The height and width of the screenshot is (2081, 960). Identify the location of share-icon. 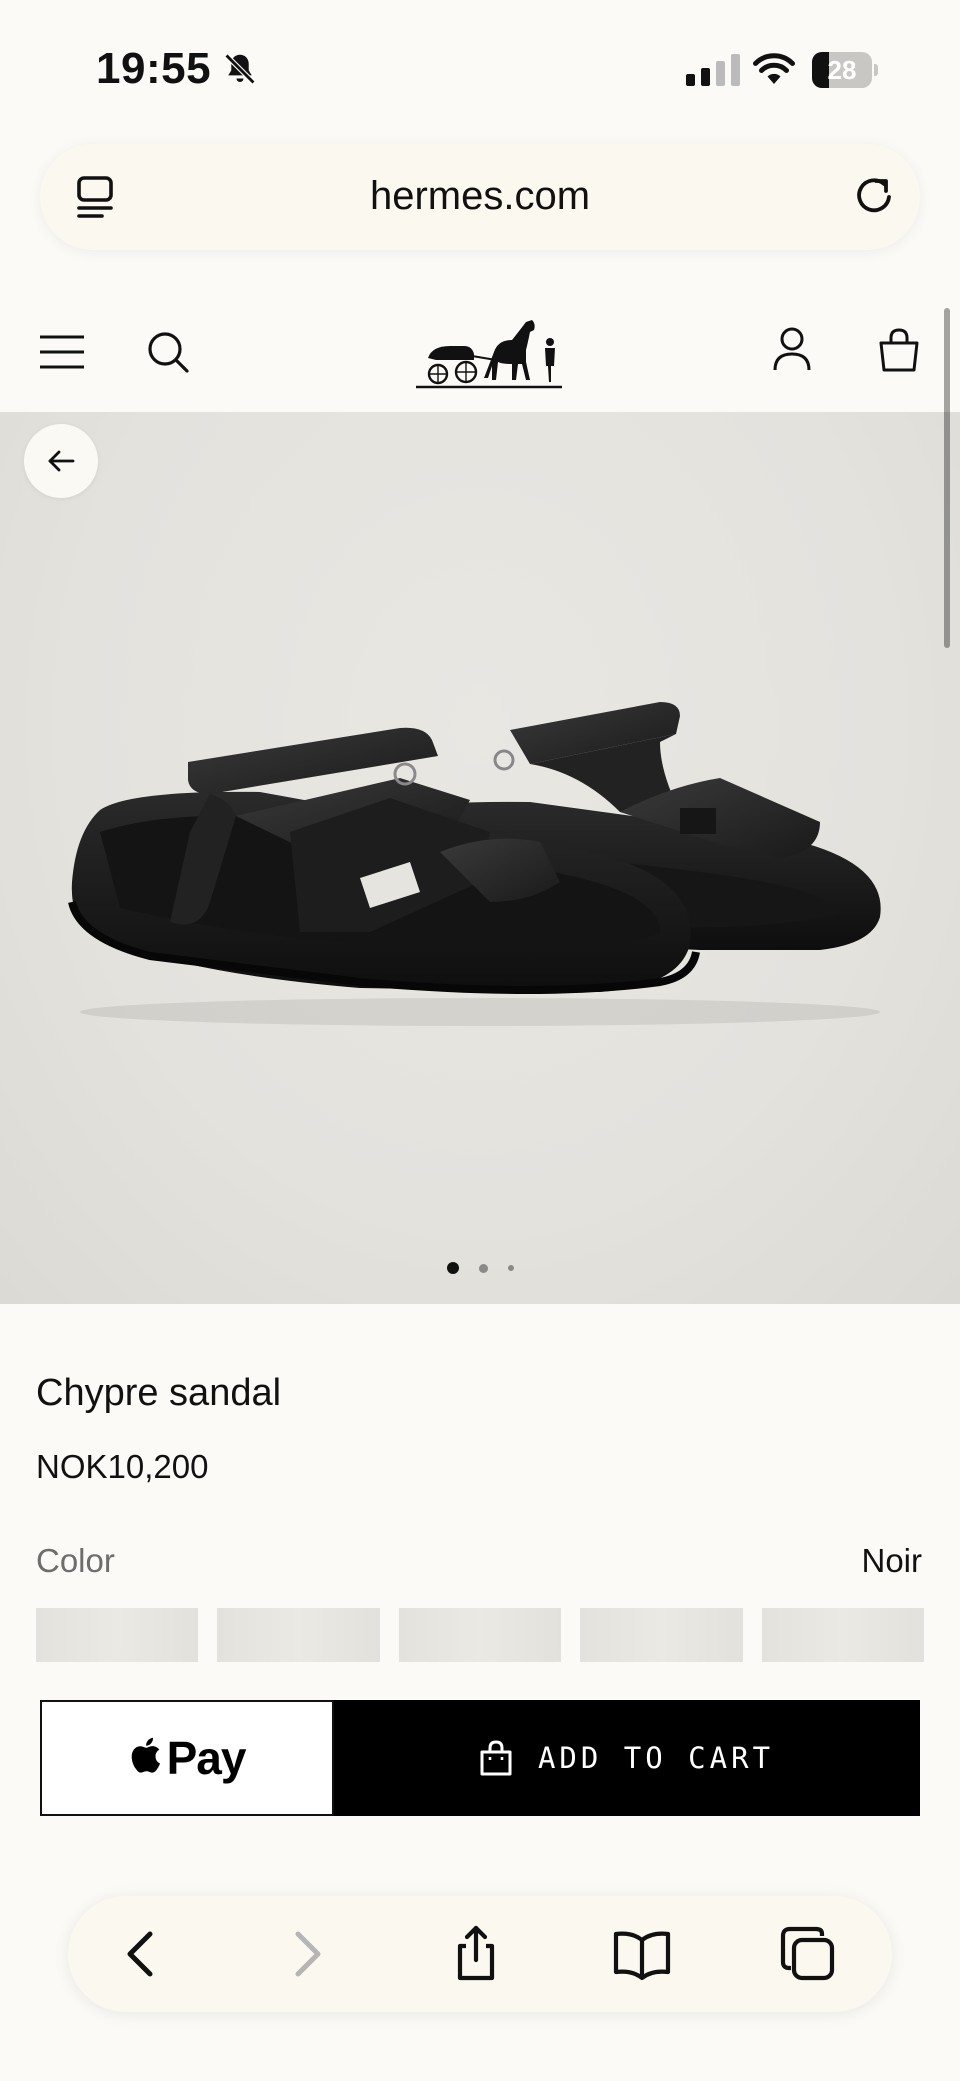
(476, 1953).